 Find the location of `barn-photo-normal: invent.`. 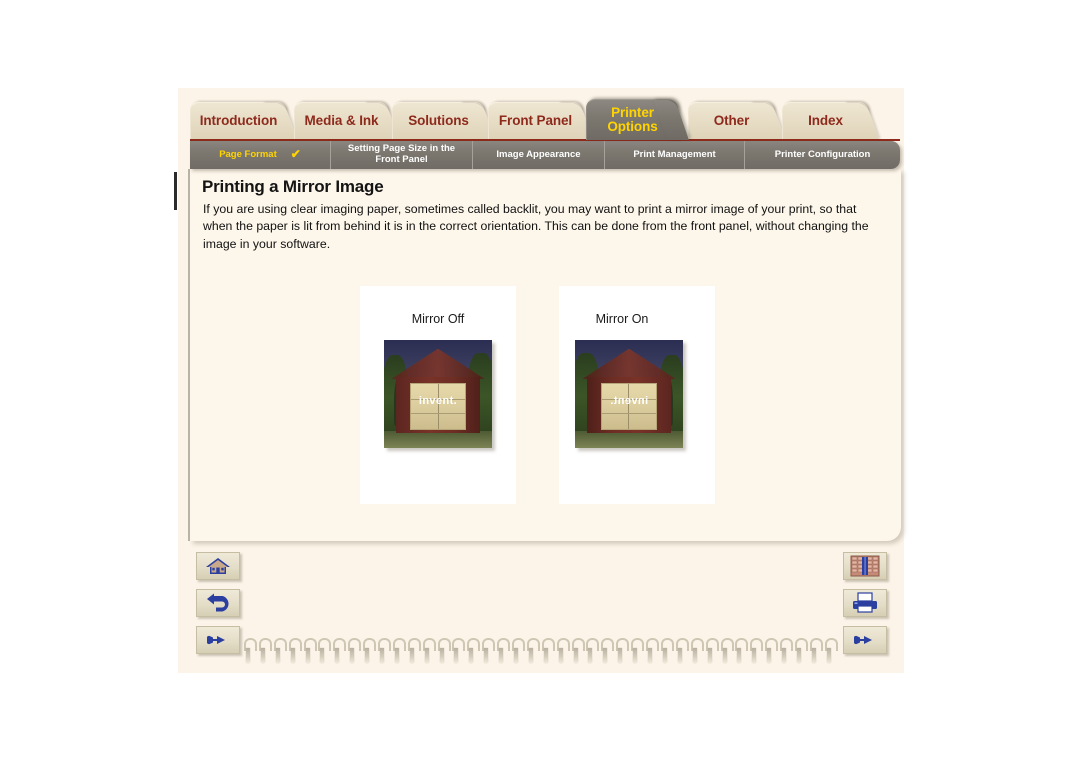

barn-photo-normal: invent. is located at coordinates (438, 394).